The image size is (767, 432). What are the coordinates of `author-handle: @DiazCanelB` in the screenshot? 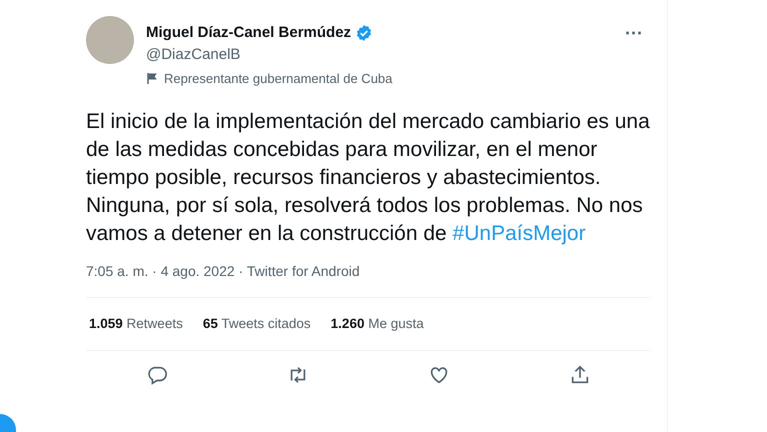 It's located at (386, 54).